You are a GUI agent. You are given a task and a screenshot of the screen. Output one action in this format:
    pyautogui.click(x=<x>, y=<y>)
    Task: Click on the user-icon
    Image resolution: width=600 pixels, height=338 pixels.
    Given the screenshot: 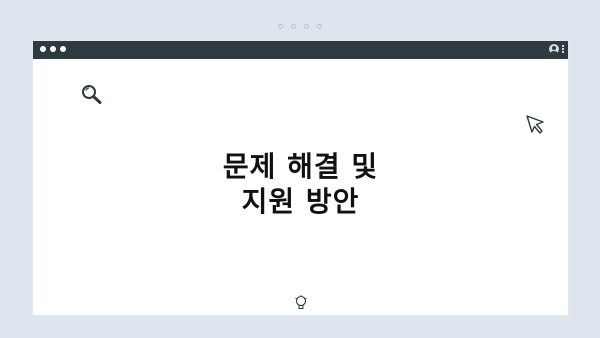 What is the action you would take?
    pyautogui.click(x=554, y=49)
    